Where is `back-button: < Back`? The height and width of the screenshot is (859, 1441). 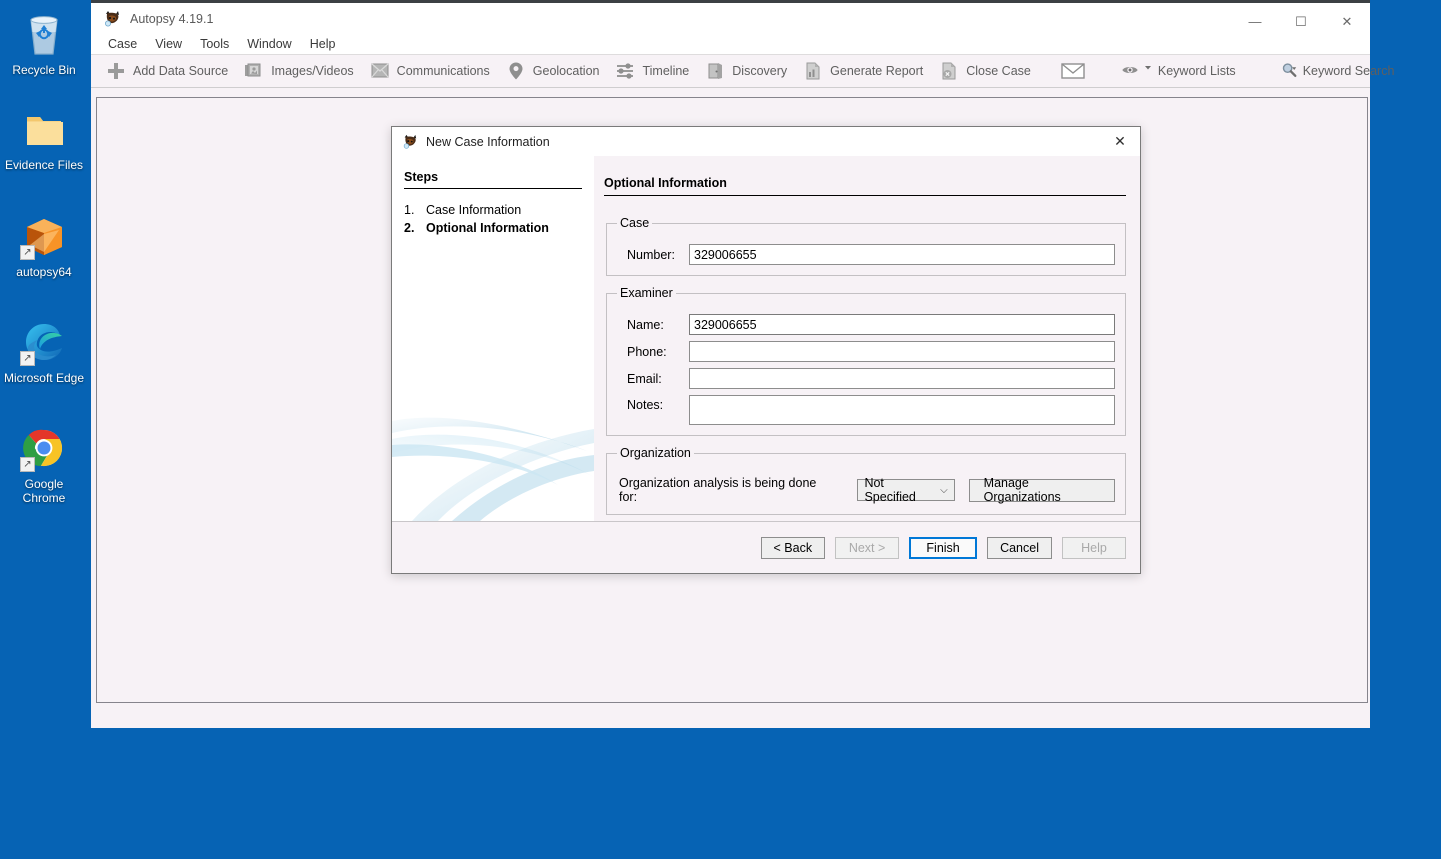 back-button: < Back is located at coordinates (793, 547).